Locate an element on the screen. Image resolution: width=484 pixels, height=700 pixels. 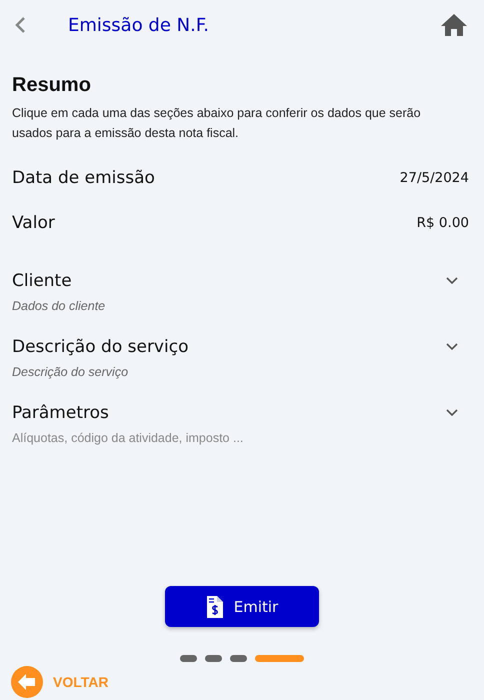
home-button is located at coordinates (454, 25).